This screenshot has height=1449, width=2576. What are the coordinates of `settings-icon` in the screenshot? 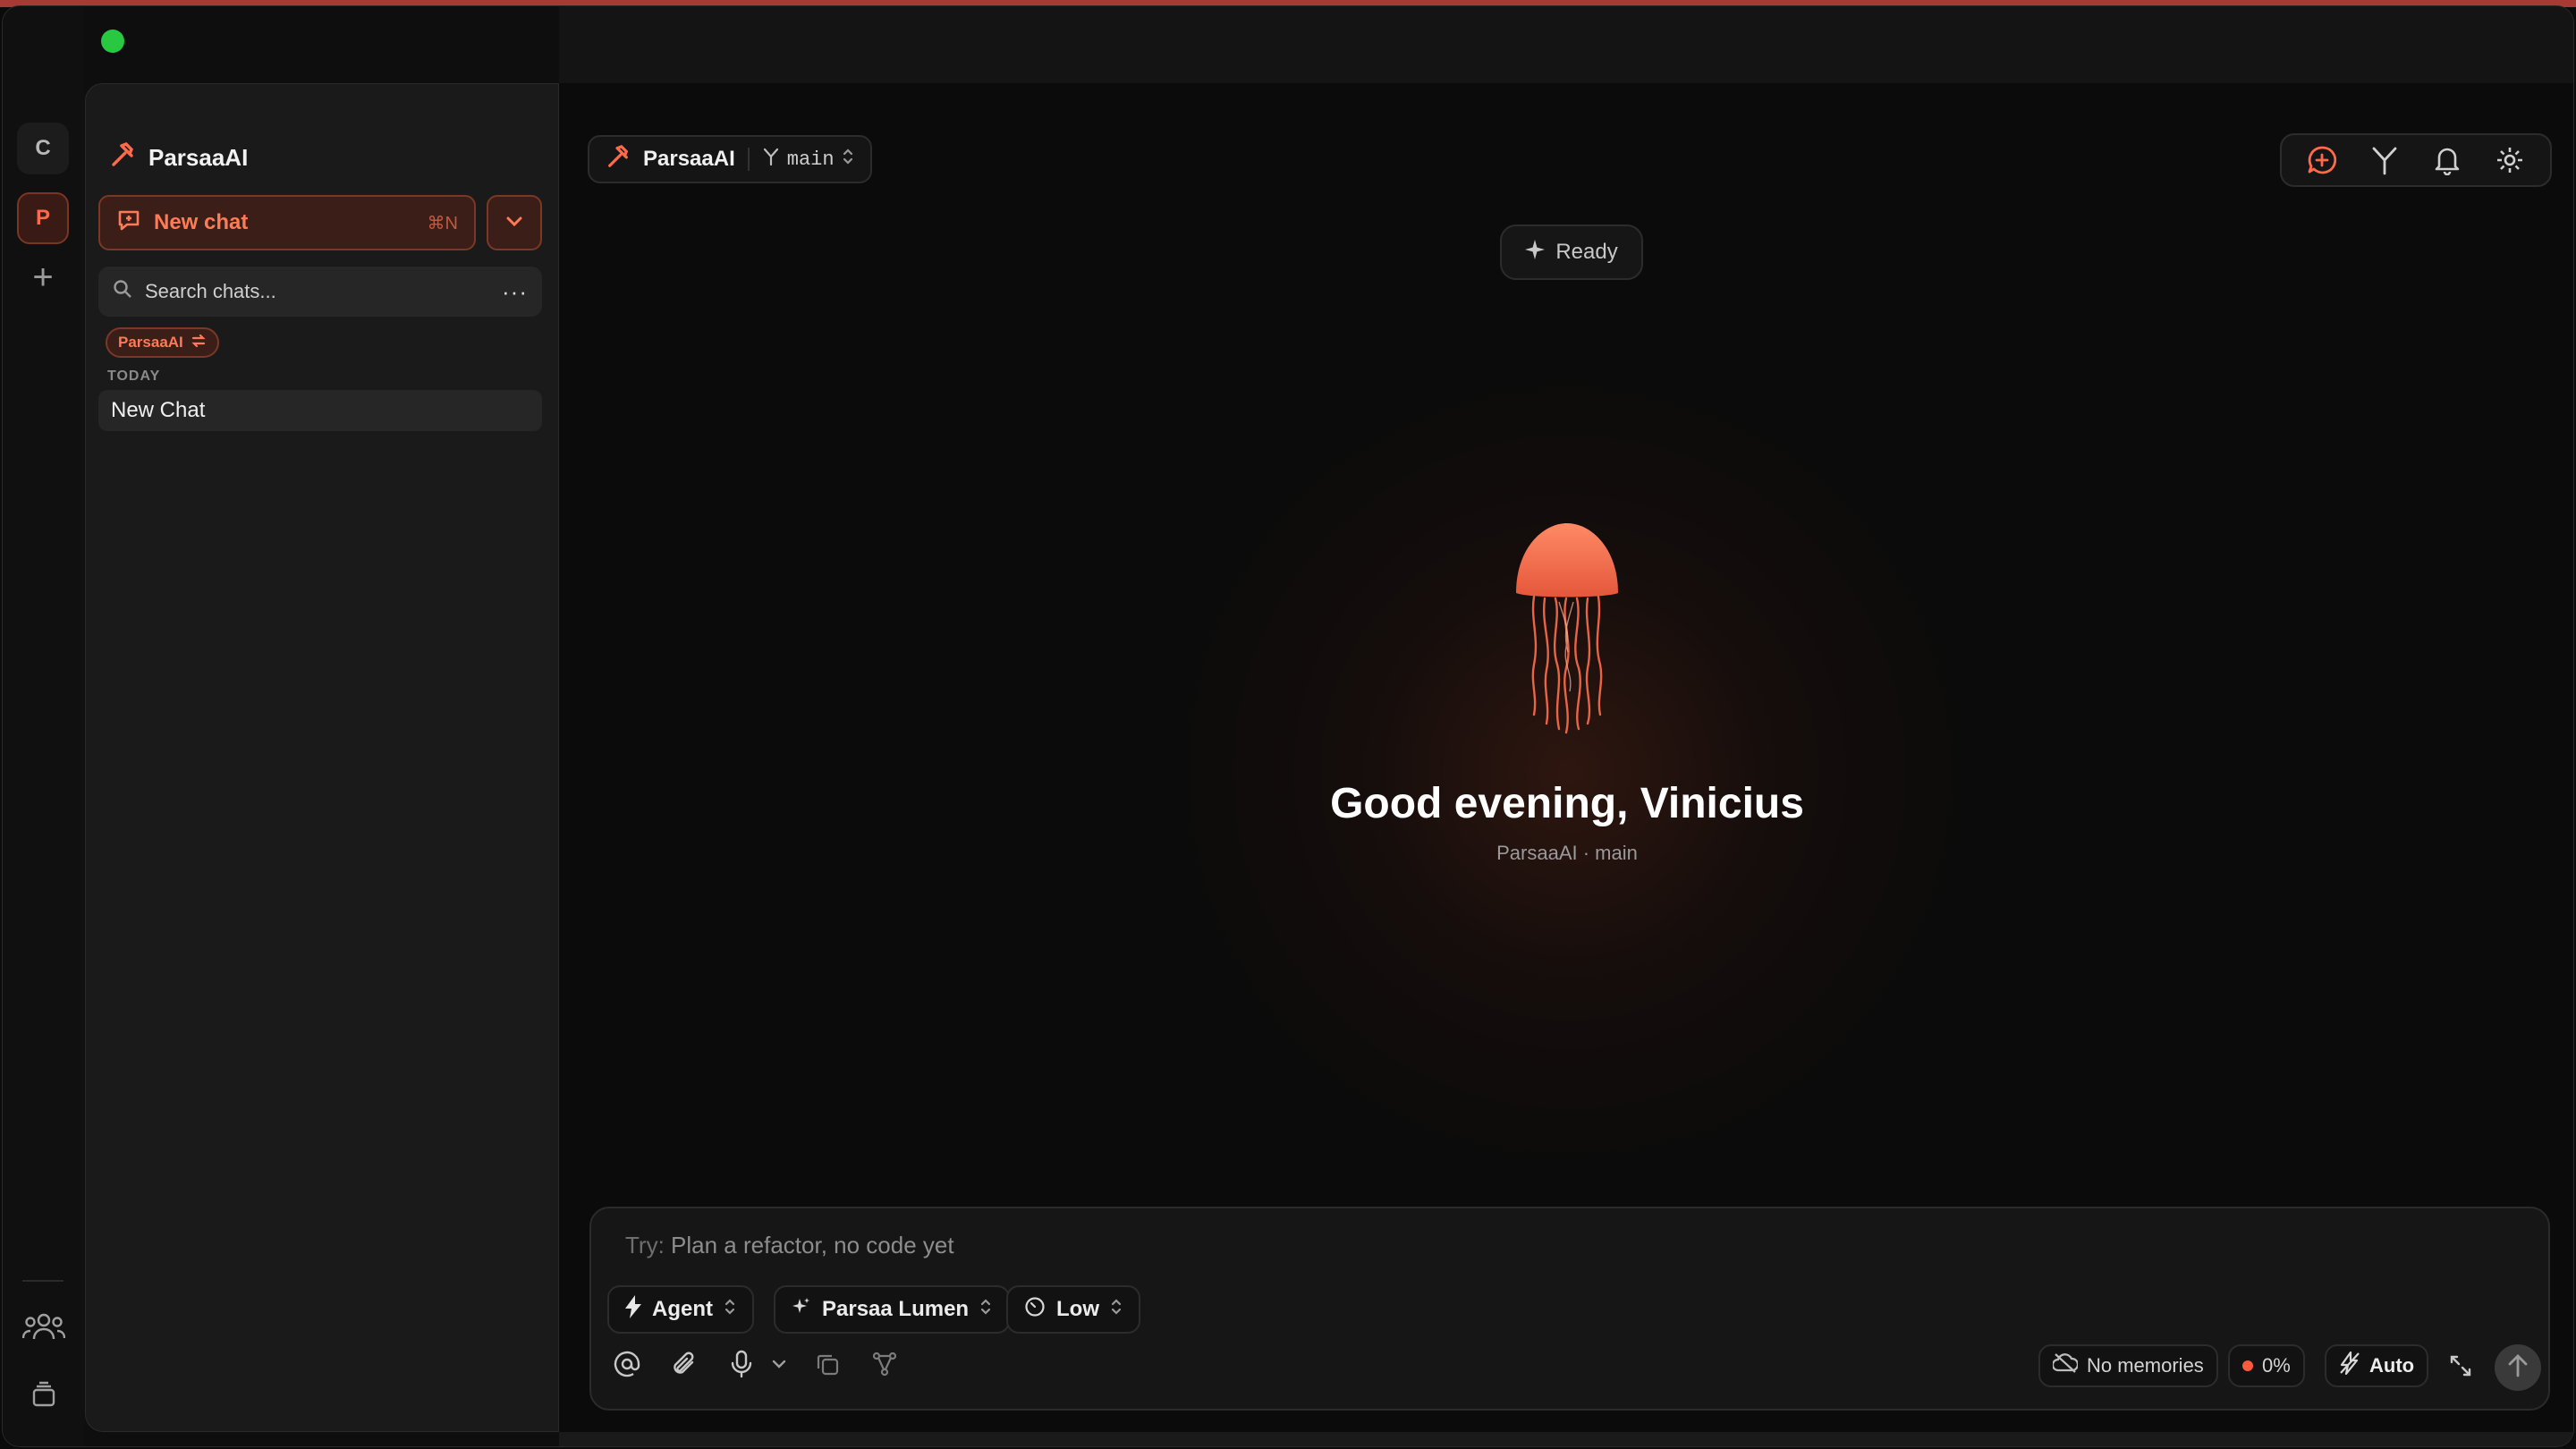 It's located at (2509, 160).